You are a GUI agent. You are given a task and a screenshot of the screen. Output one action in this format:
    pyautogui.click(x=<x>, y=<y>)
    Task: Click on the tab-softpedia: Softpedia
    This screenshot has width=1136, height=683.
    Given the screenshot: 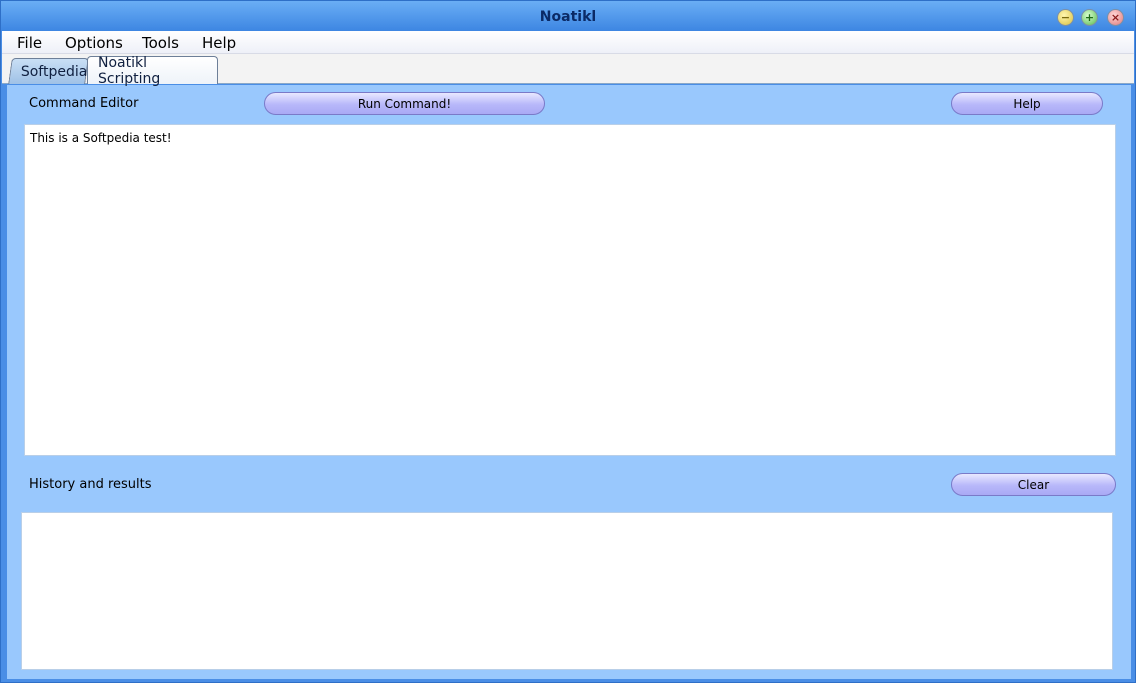 What is the action you would take?
    pyautogui.click(x=48, y=71)
    